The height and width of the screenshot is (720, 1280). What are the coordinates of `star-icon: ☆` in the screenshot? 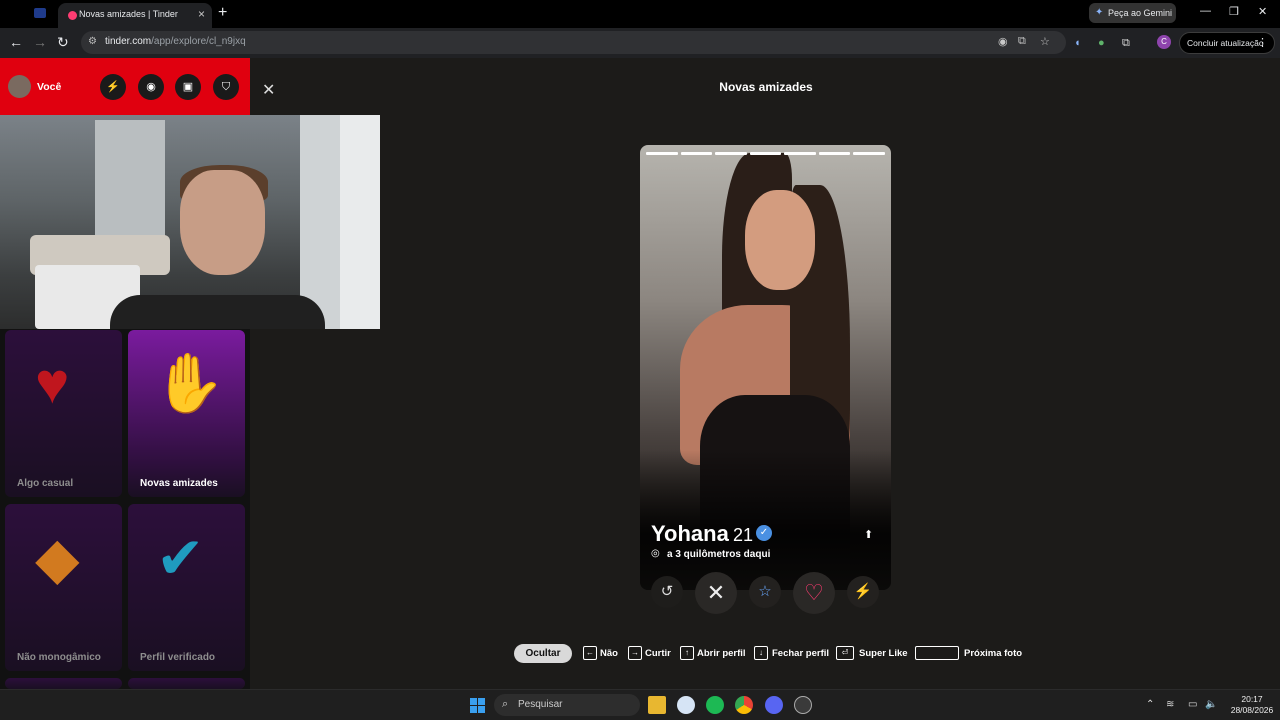 It's located at (765, 591).